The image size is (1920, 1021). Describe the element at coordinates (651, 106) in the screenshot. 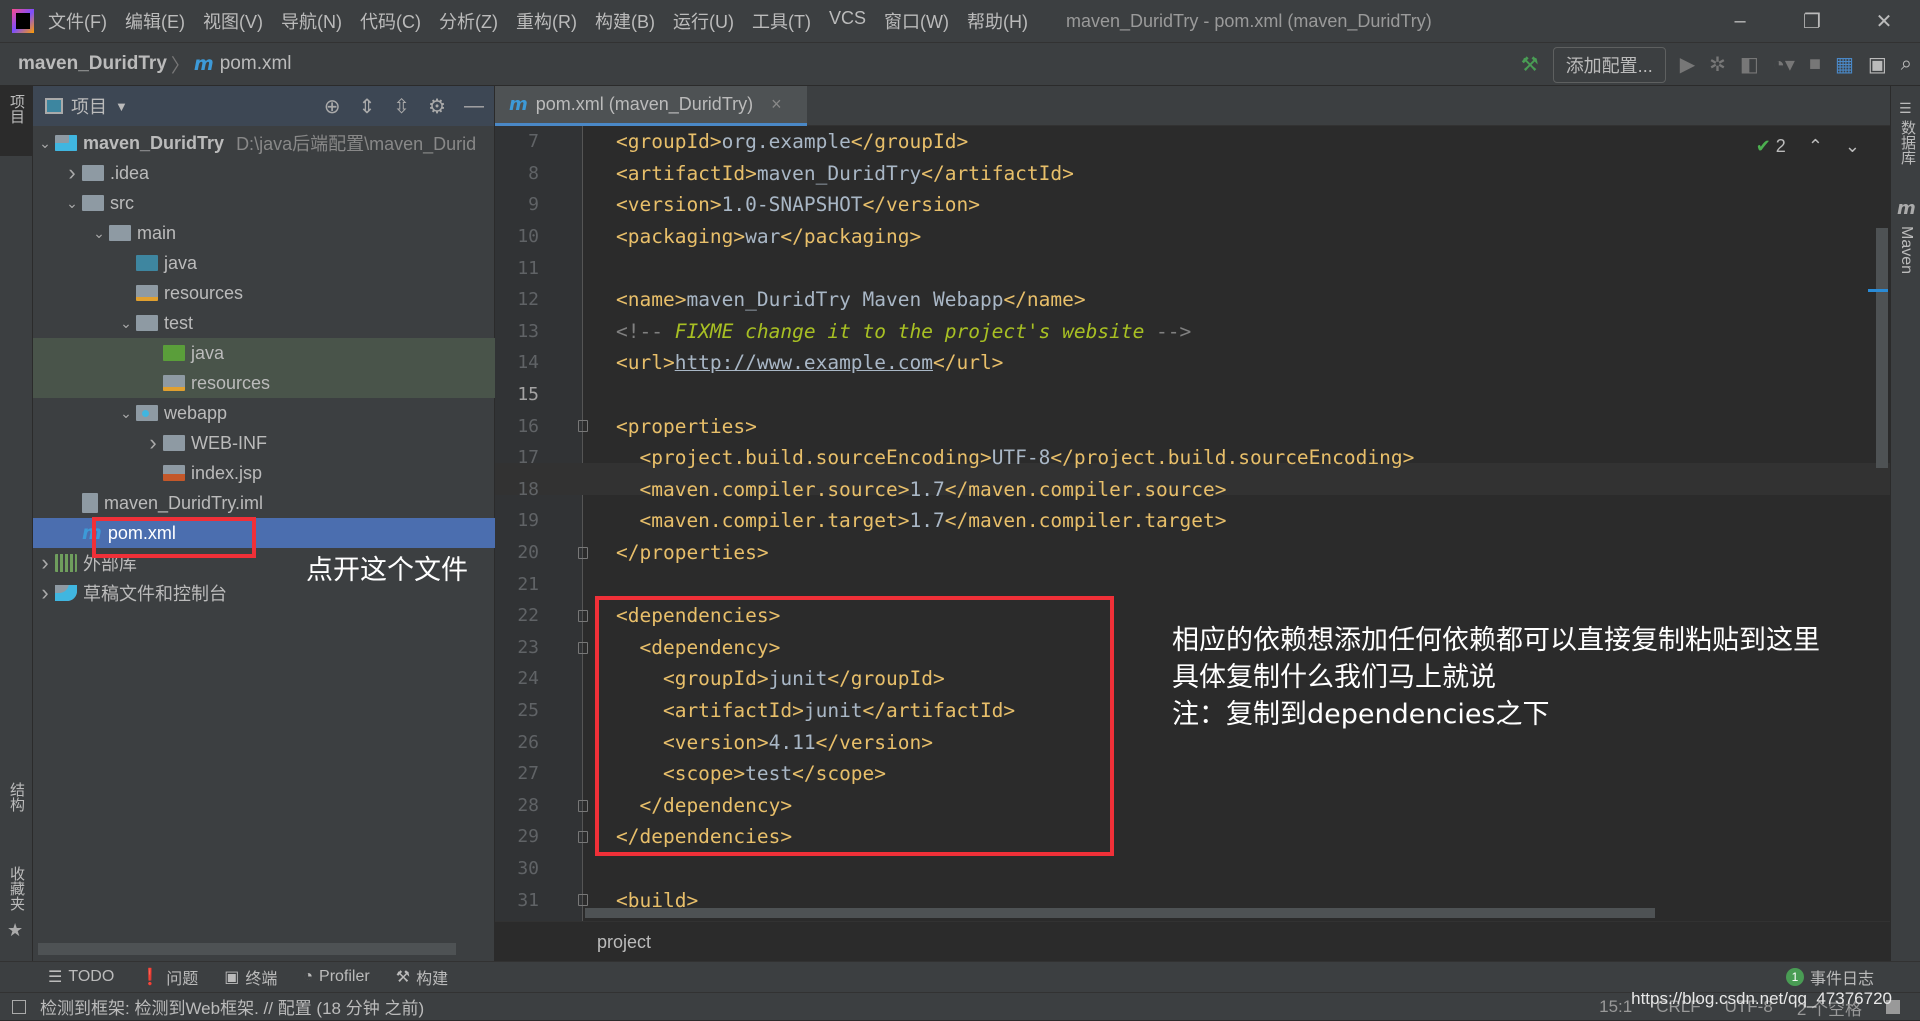

I see `tab-pom-xml: m pom.xml (maven_DuridTry) ×` at that location.